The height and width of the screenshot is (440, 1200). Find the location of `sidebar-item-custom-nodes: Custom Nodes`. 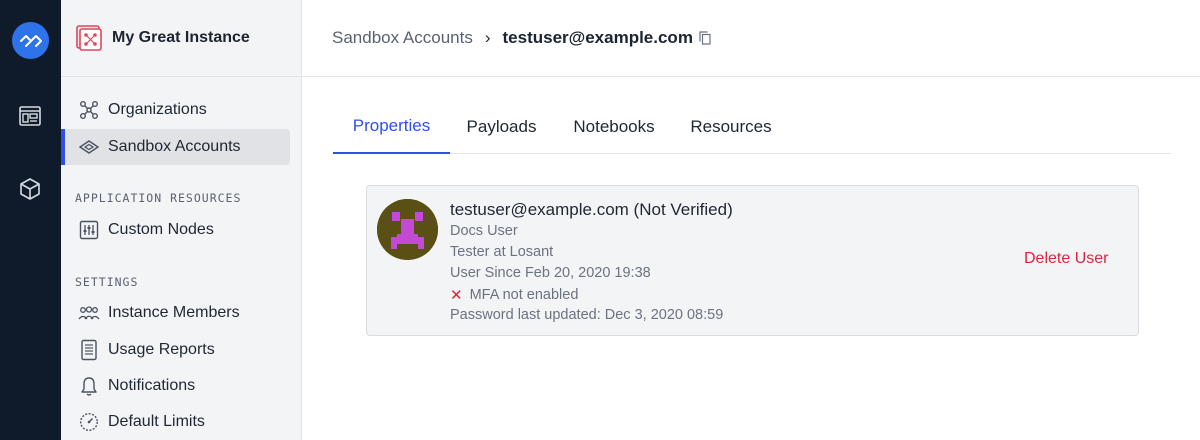

sidebar-item-custom-nodes: Custom Nodes is located at coordinates (175, 230).